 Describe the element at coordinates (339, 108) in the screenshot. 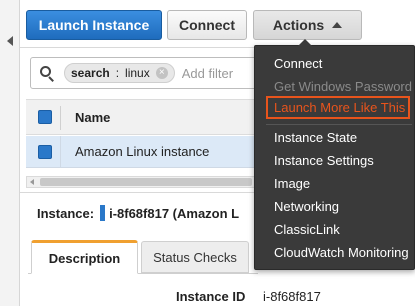

I see `menu-item-launch-more-like-this: Launch More Like This` at that location.